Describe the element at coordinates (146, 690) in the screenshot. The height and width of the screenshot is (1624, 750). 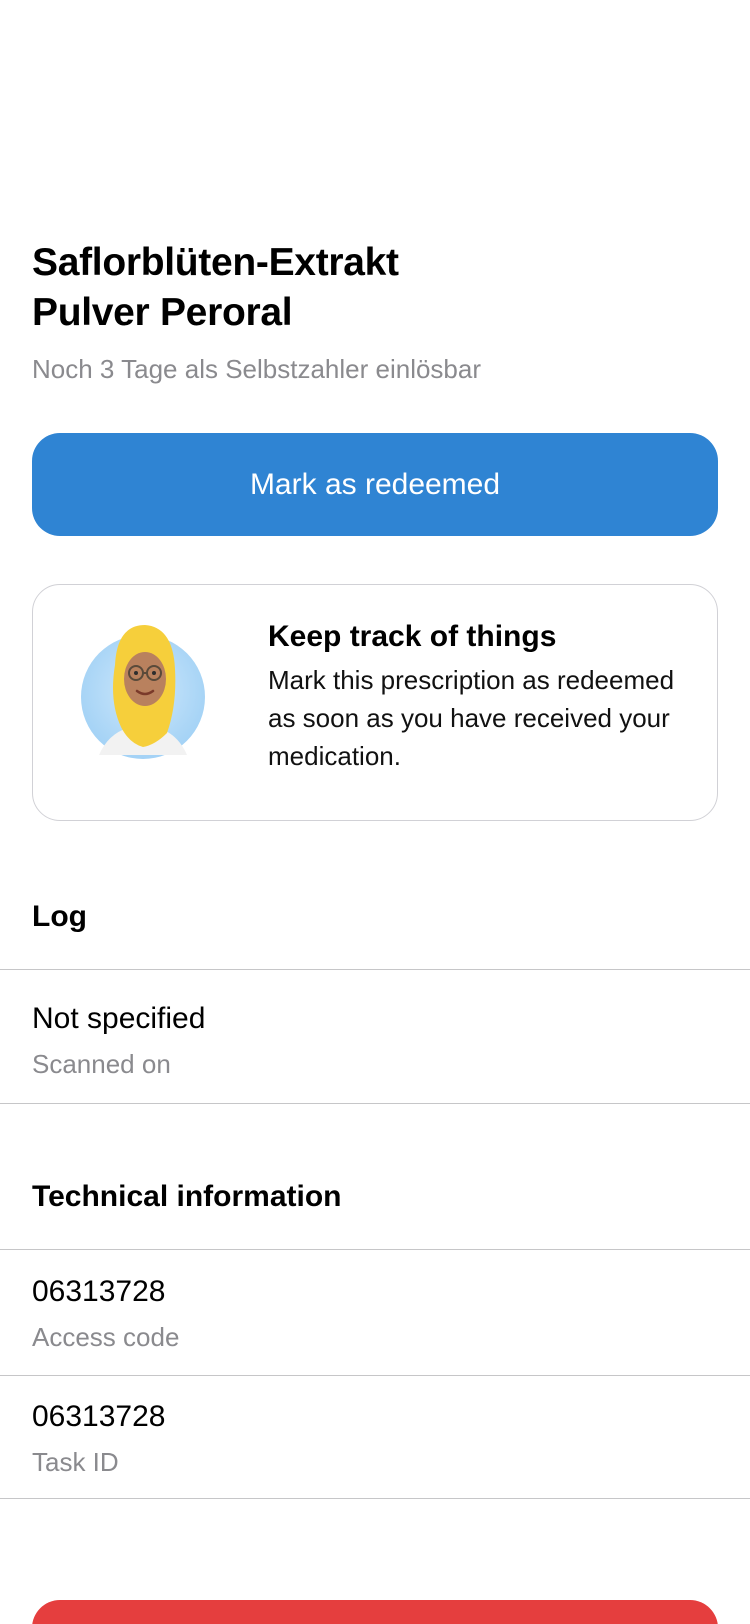
I see `pharmacist-avatar` at that location.